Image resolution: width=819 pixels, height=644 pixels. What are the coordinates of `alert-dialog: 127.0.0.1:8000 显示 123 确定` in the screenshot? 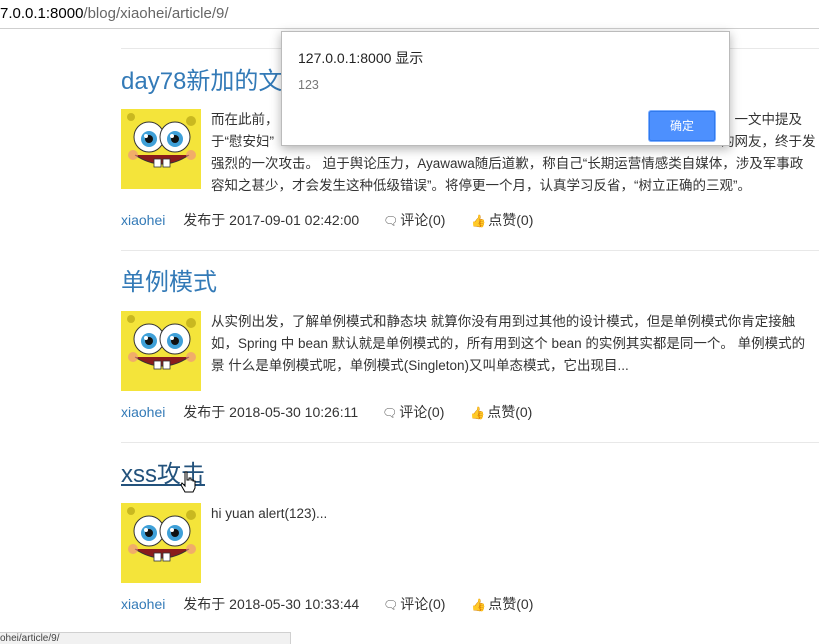 It's located at (505, 88).